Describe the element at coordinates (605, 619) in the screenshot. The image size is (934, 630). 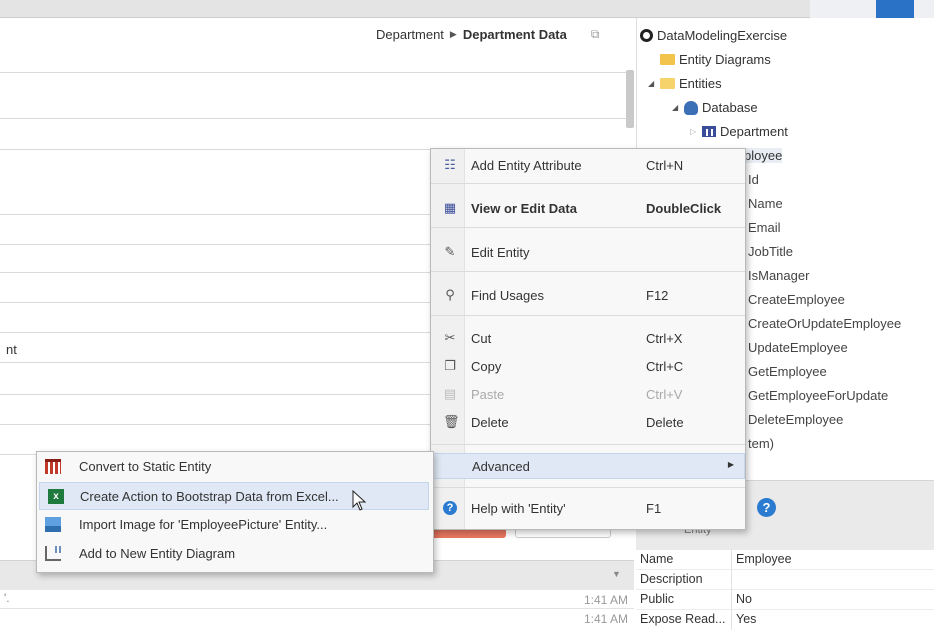
I see `output-row-time: 1:41 AM` at that location.